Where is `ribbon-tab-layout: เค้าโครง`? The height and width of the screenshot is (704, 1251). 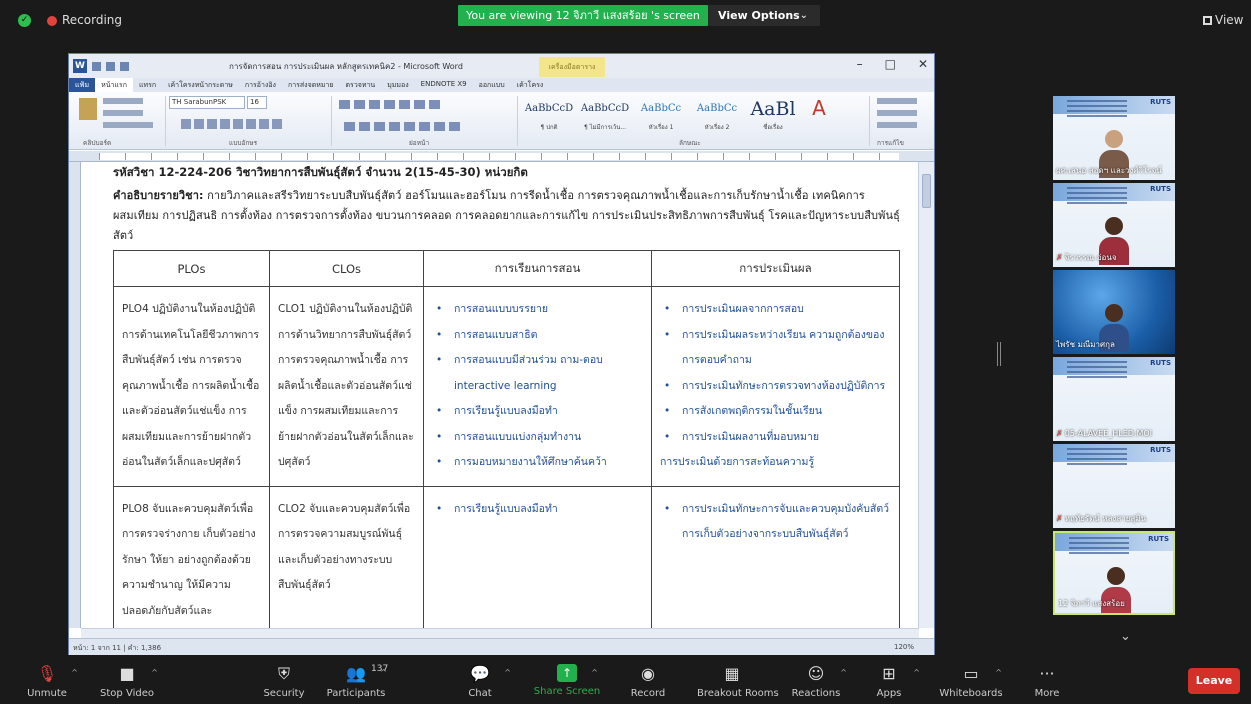 ribbon-tab-layout: เค้าโครง is located at coordinates (530, 85).